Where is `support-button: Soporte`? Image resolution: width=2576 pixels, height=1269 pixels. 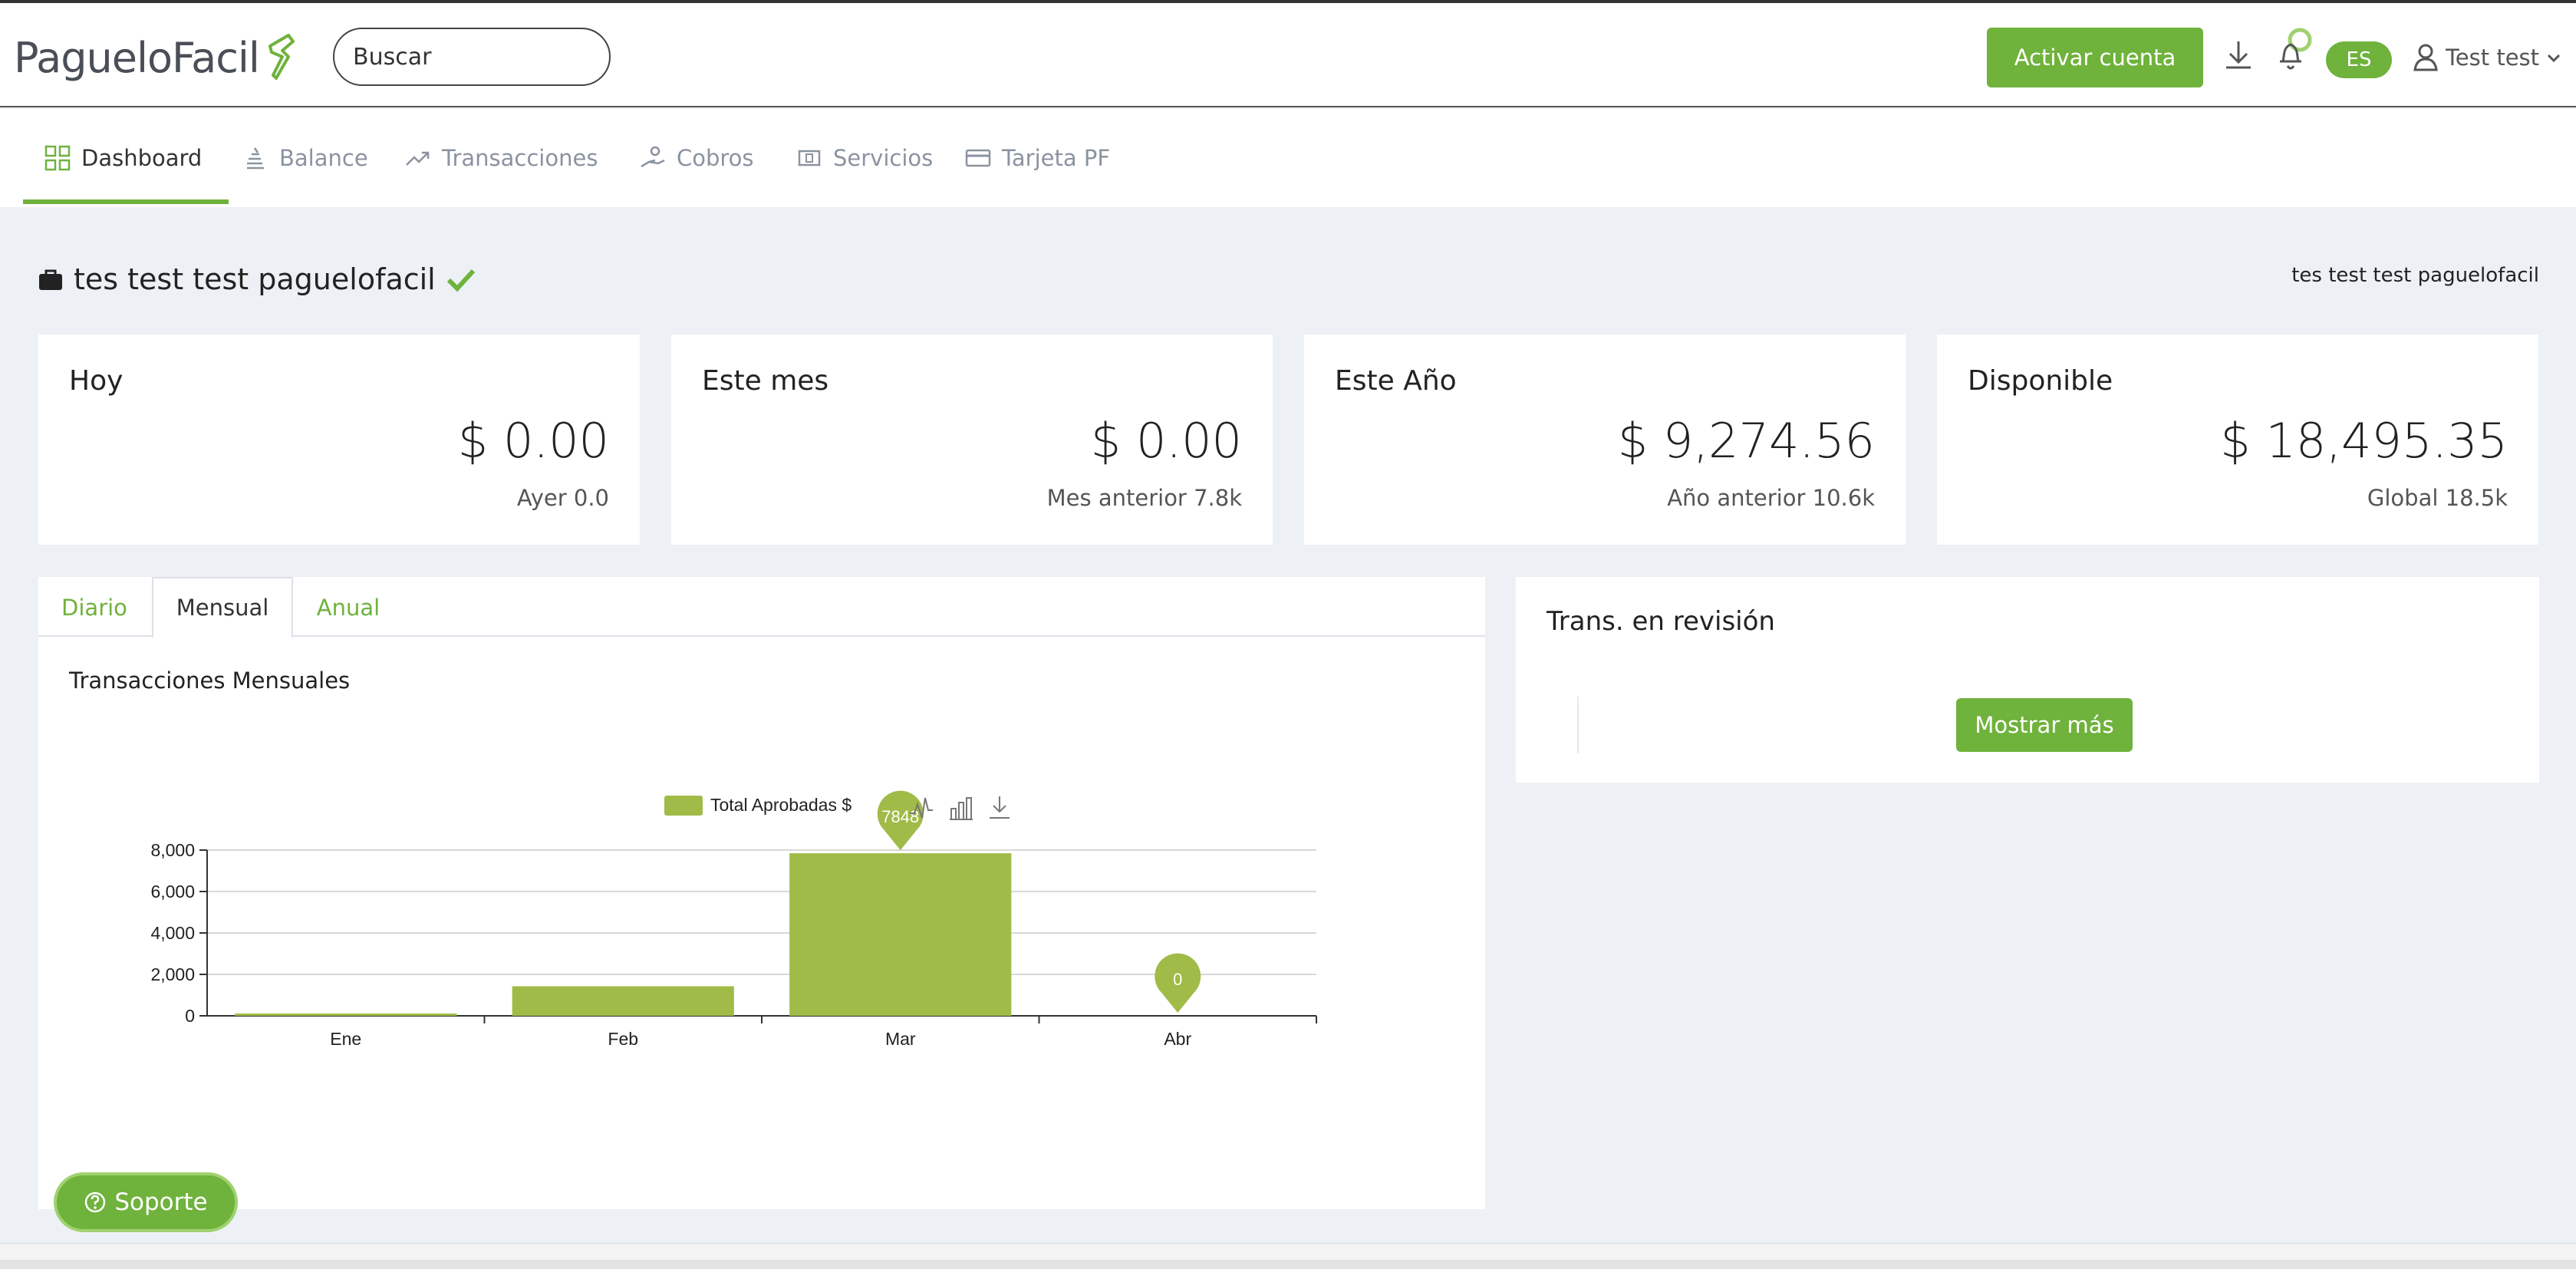 support-button: Soporte is located at coordinates (146, 1202).